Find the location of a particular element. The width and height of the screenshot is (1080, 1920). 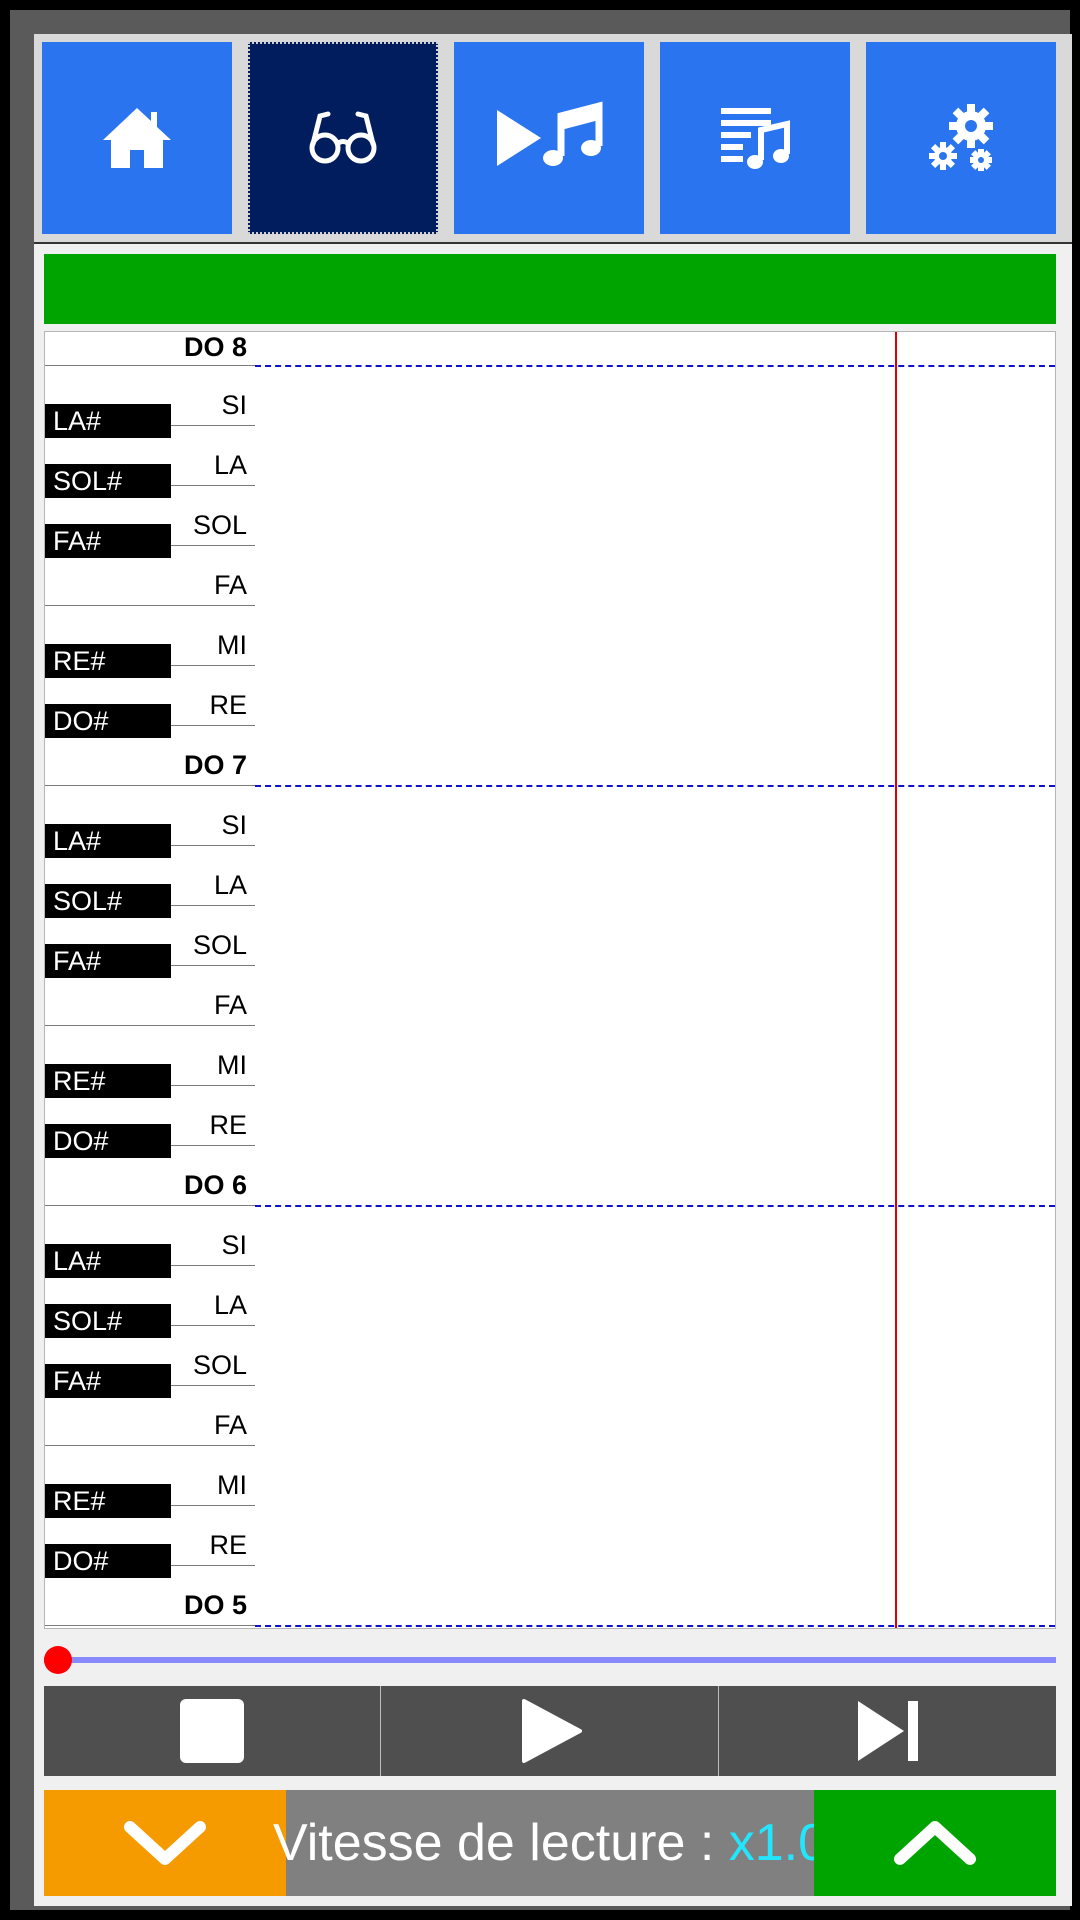

speed-value: x1.0 is located at coordinates (778, 1843).